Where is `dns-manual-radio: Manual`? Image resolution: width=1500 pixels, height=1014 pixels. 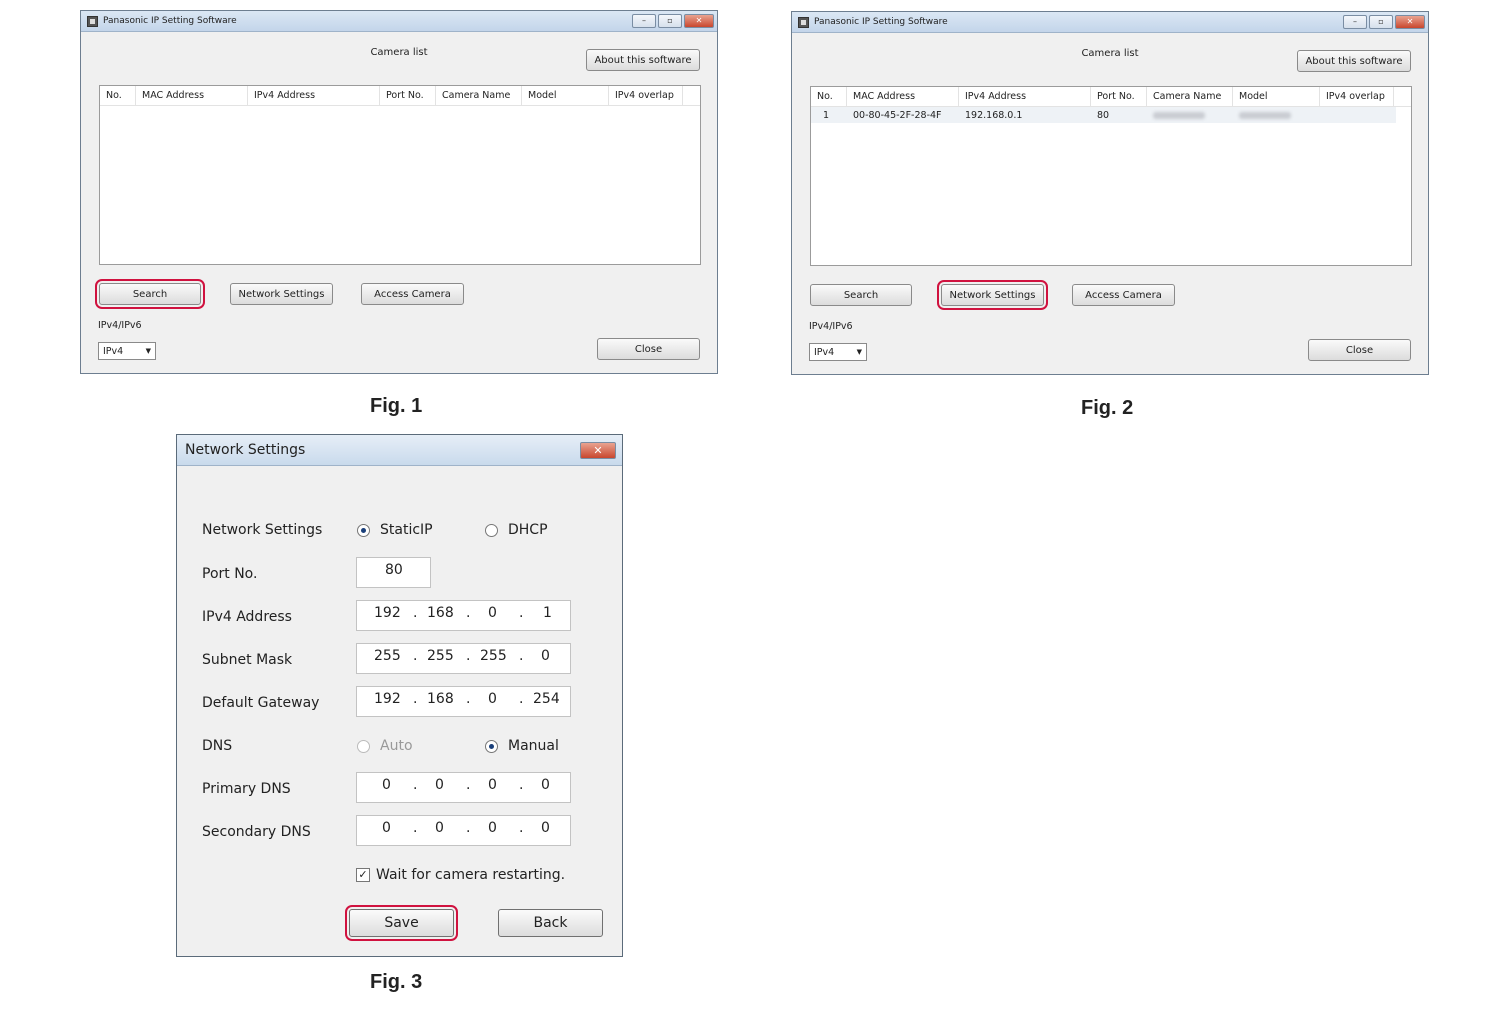 dns-manual-radio: Manual is located at coordinates (522, 746).